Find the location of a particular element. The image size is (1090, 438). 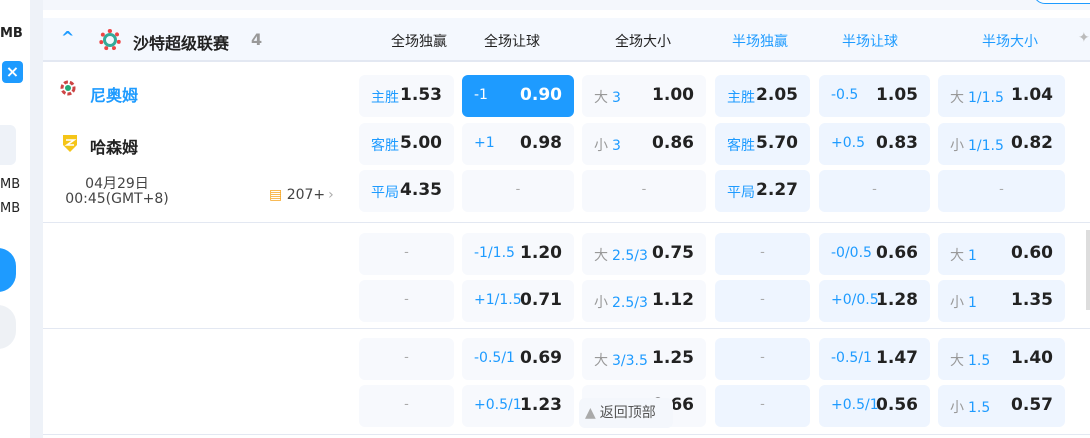

odds-label: 客胜 is located at coordinates (385, 145).